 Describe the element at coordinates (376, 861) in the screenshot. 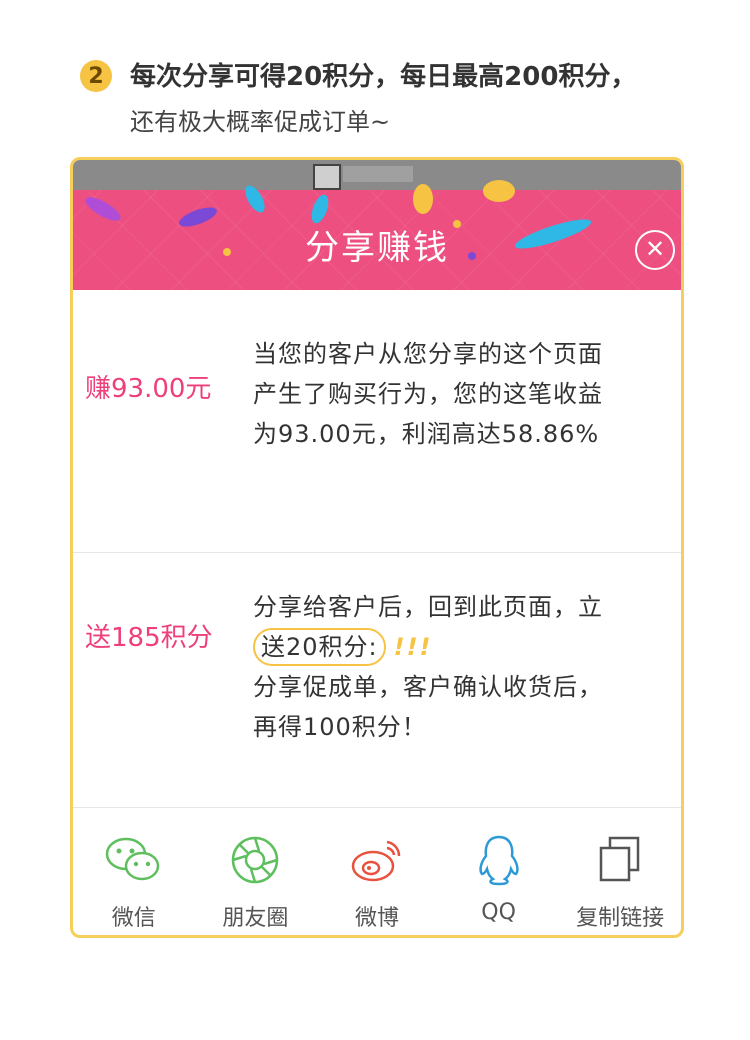

I see `weibo-icon` at that location.